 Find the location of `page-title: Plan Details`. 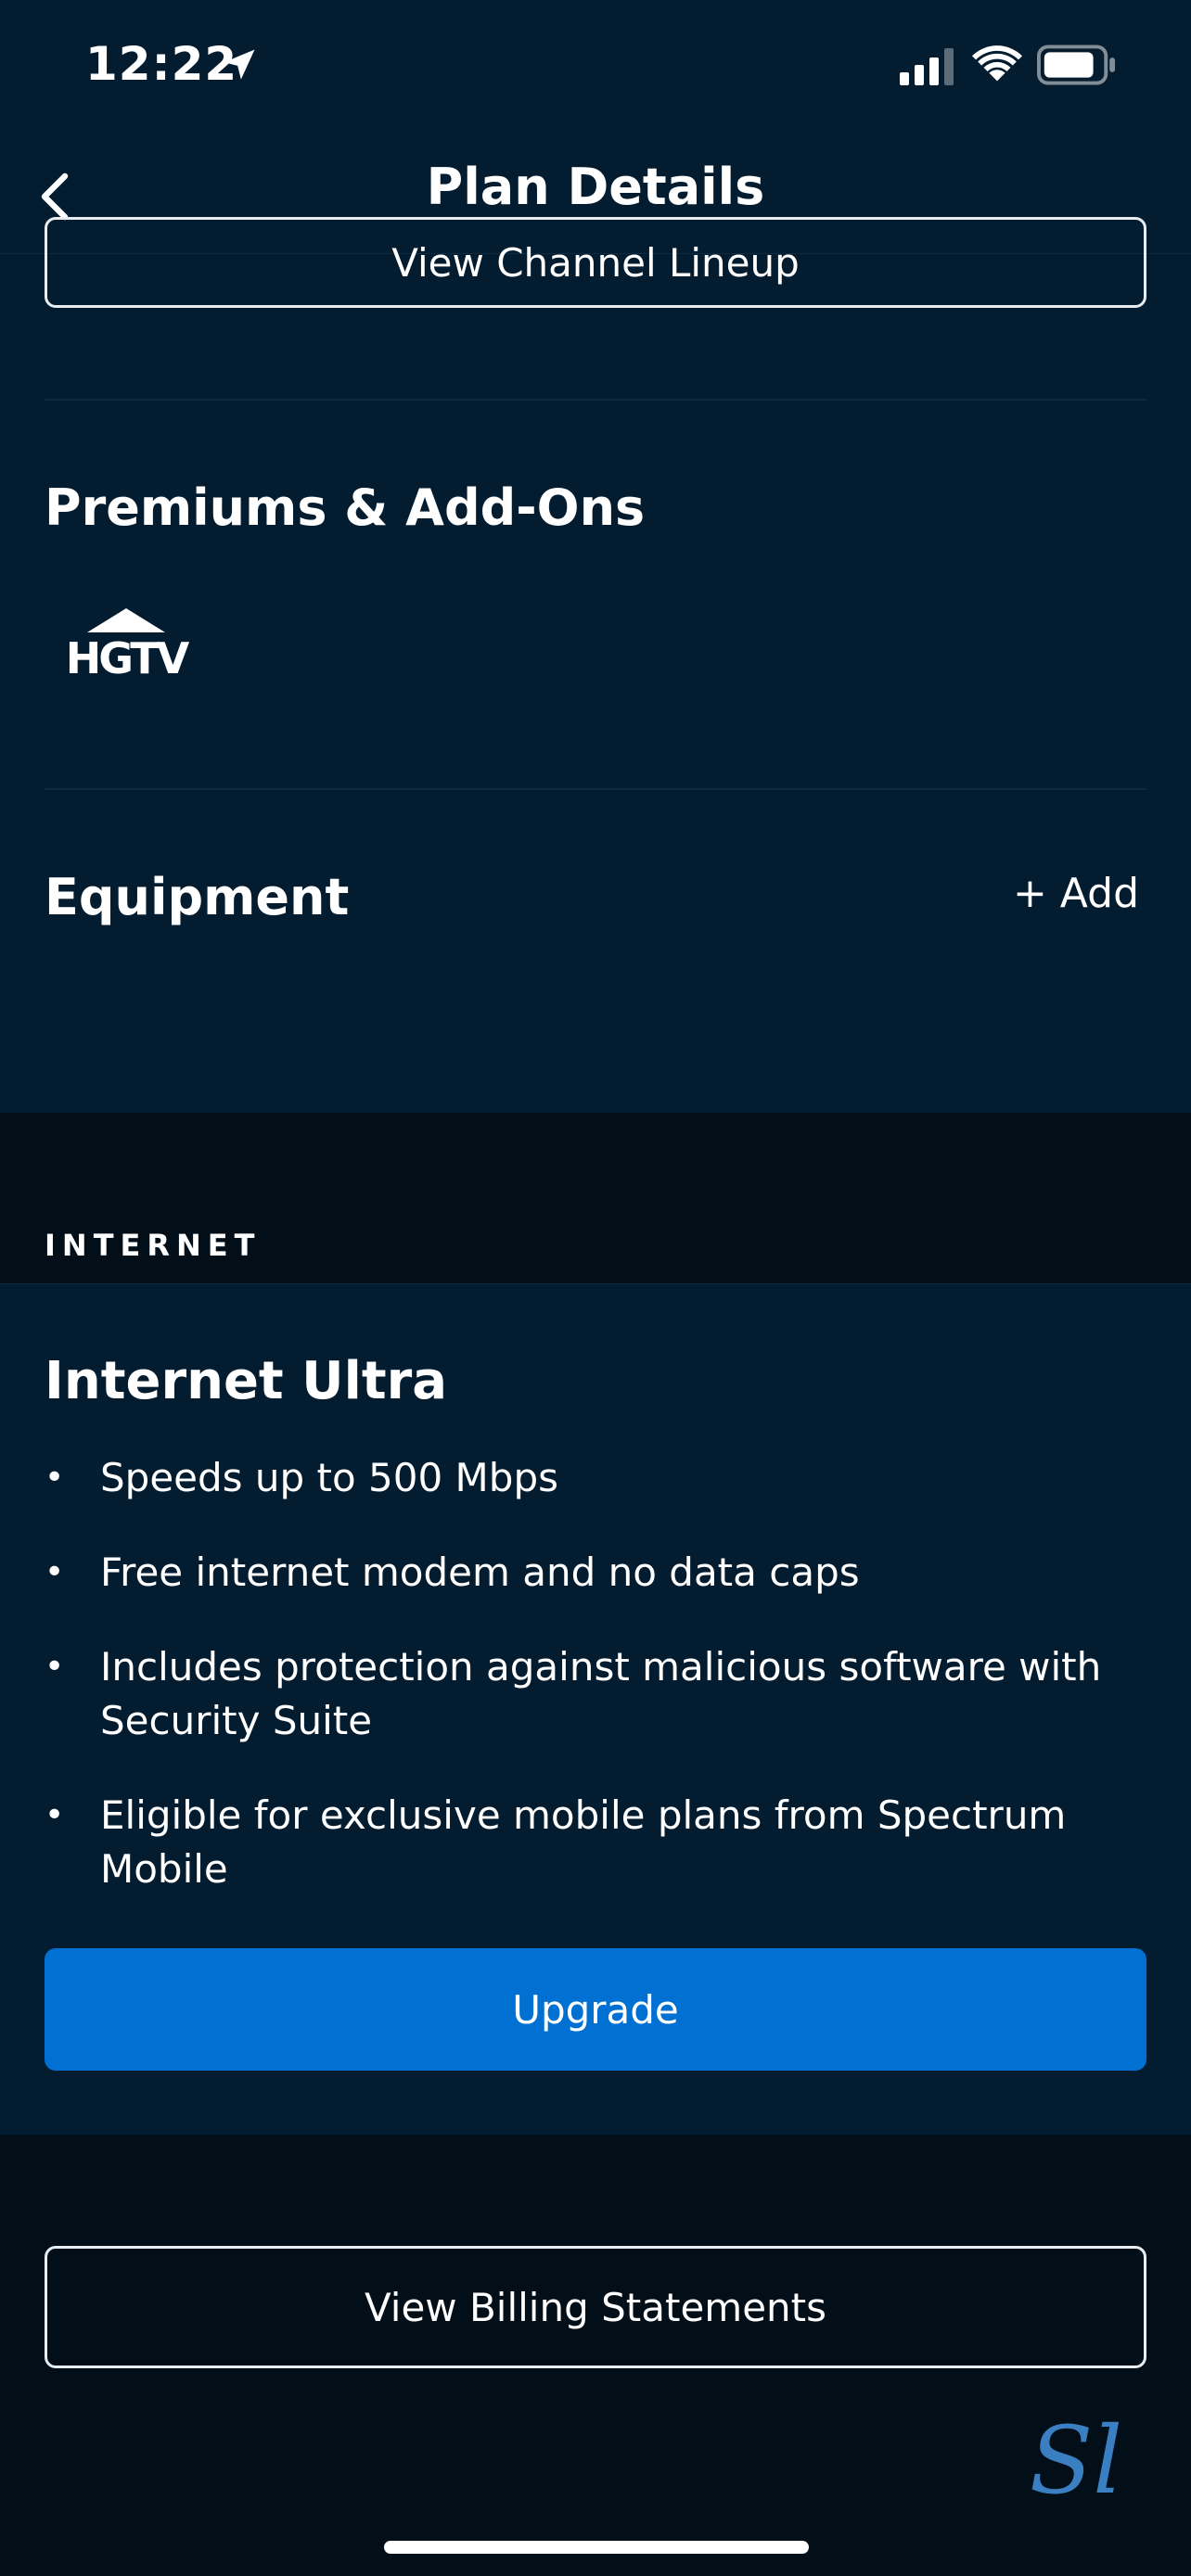

page-title: Plan Details is located at coordinates (595, 187).